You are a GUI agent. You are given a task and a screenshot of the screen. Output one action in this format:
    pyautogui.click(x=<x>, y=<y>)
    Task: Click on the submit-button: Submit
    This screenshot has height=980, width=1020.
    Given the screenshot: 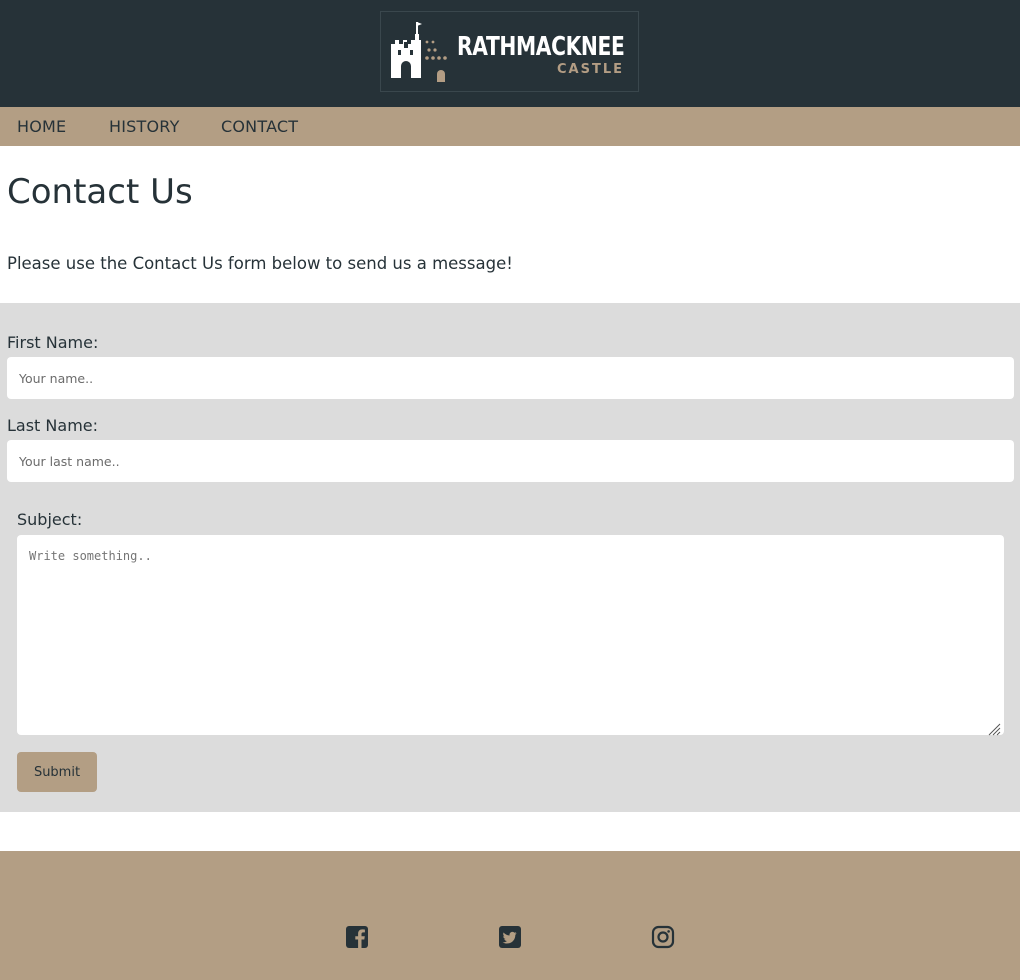 What is the action you would take?
    pyautogui.click(x=57, y=772)
    